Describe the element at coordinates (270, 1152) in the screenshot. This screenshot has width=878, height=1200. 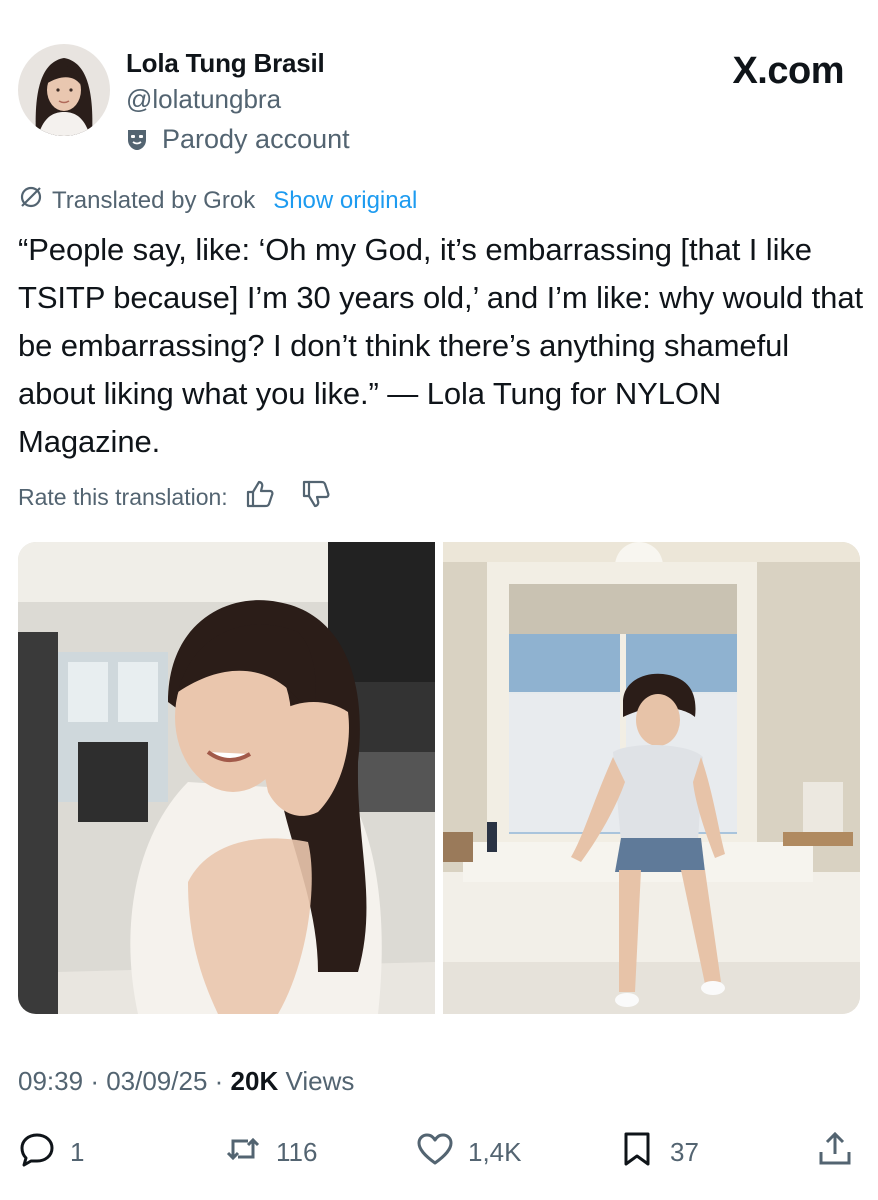
I see `repost-button: 116` at that location.